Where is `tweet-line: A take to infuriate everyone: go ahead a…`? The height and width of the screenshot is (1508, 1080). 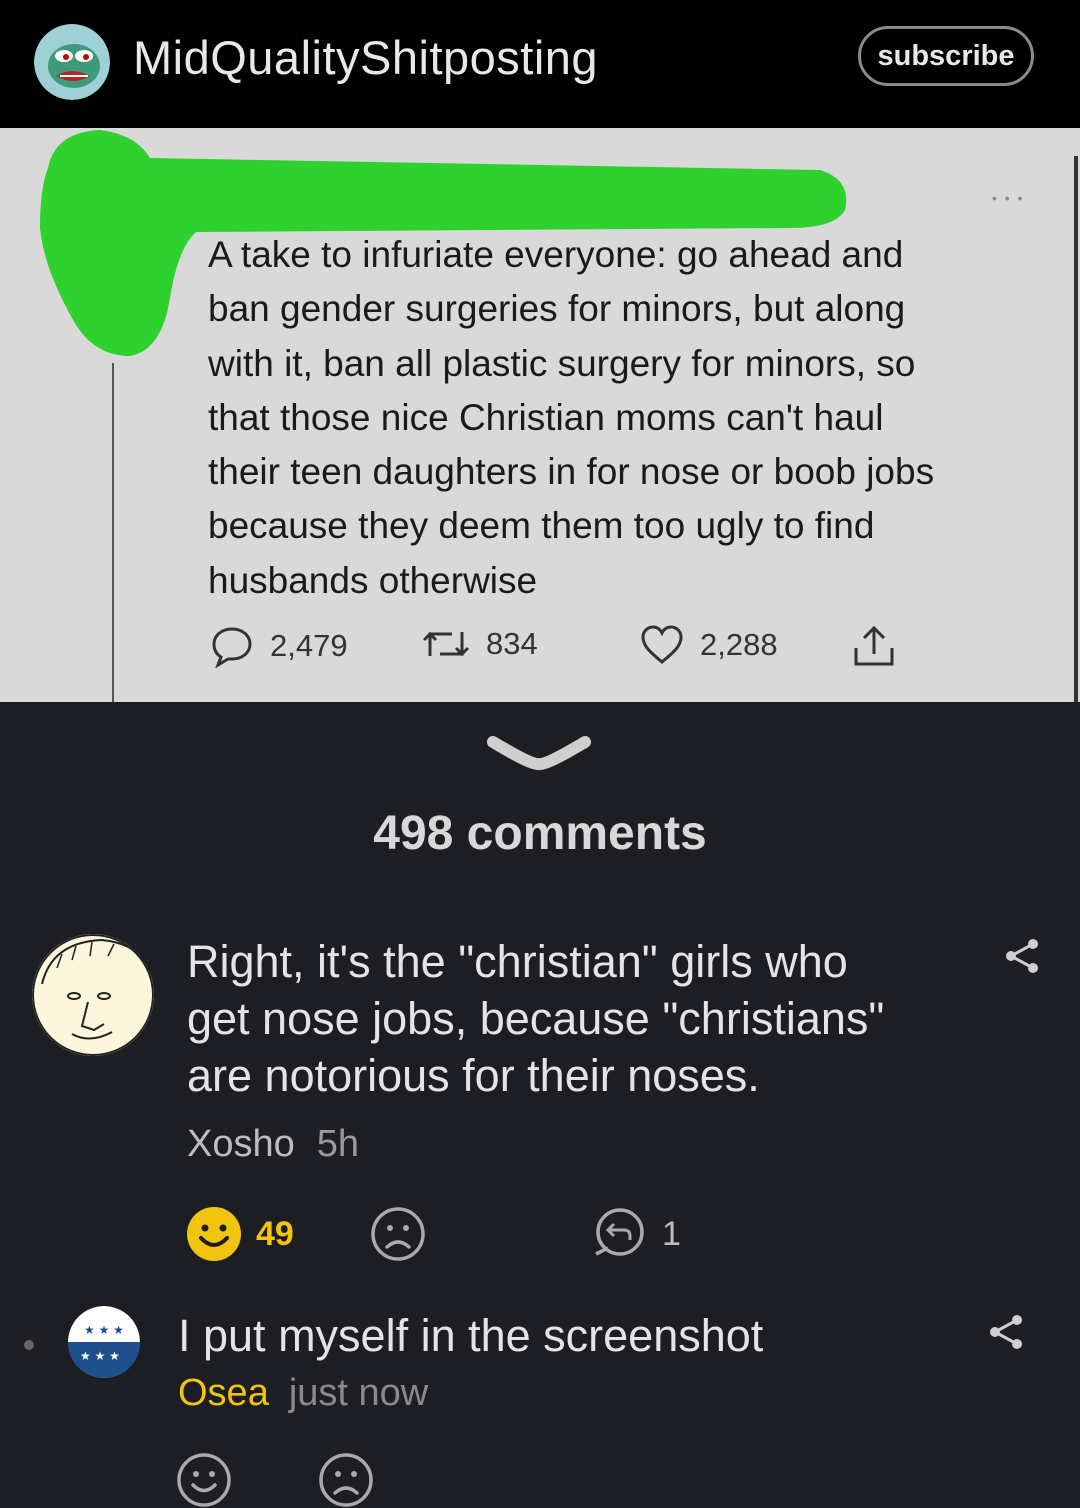
tweet-line: A take to infuriate everyone: go ahead a… is located at coordinates (556, 254).